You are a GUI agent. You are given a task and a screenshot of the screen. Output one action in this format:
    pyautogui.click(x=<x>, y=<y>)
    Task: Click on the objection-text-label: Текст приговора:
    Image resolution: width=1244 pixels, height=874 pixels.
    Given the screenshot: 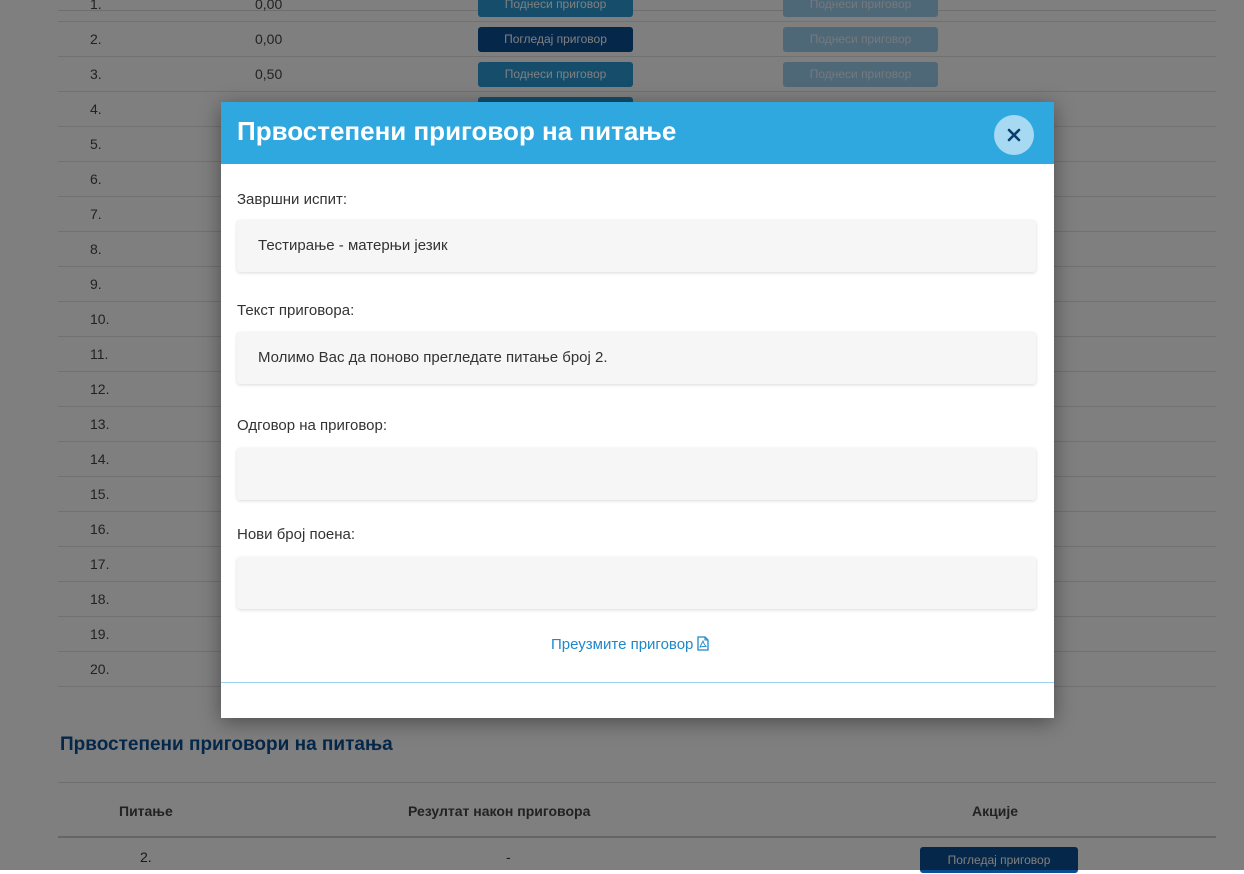 What is the action you would take?
    pyautogui.click(x=296, y=310)
    